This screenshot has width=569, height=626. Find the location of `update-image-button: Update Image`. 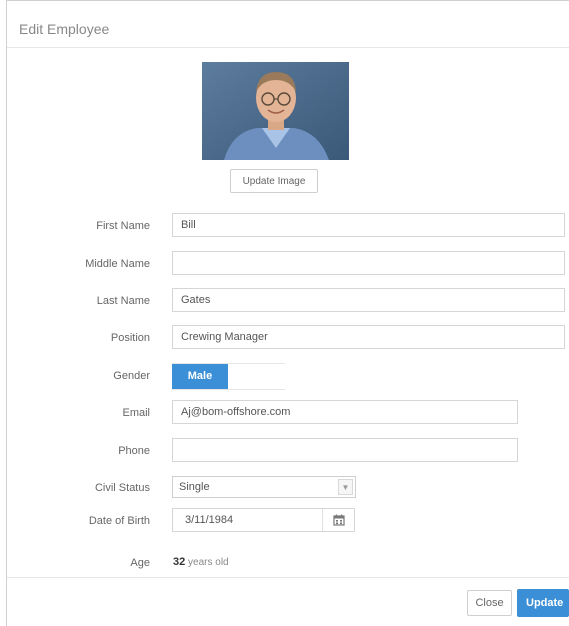

update-image-button: Update Image is located at coordinates (274, 181).